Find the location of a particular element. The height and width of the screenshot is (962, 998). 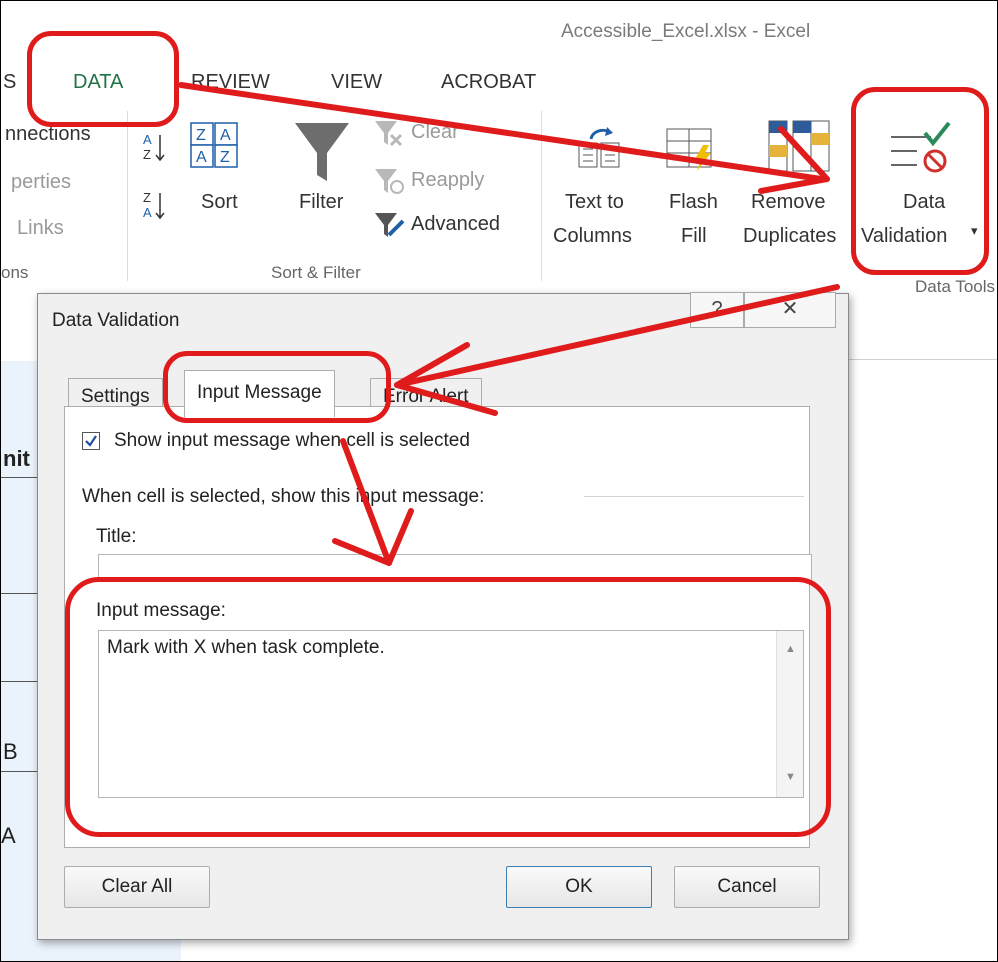

flash-fill-label-2: Fill is located at coordinates (694, 236).